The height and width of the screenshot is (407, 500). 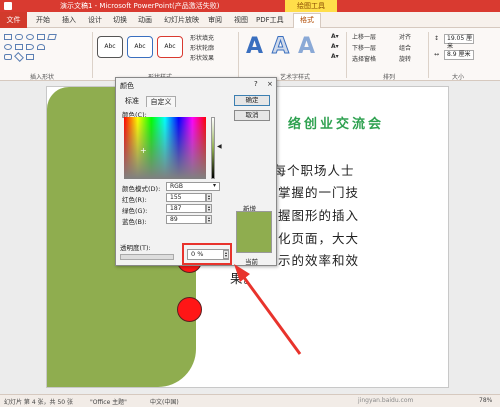 I want to click on red-label: 红色(R):, so click(x=134, y=200).